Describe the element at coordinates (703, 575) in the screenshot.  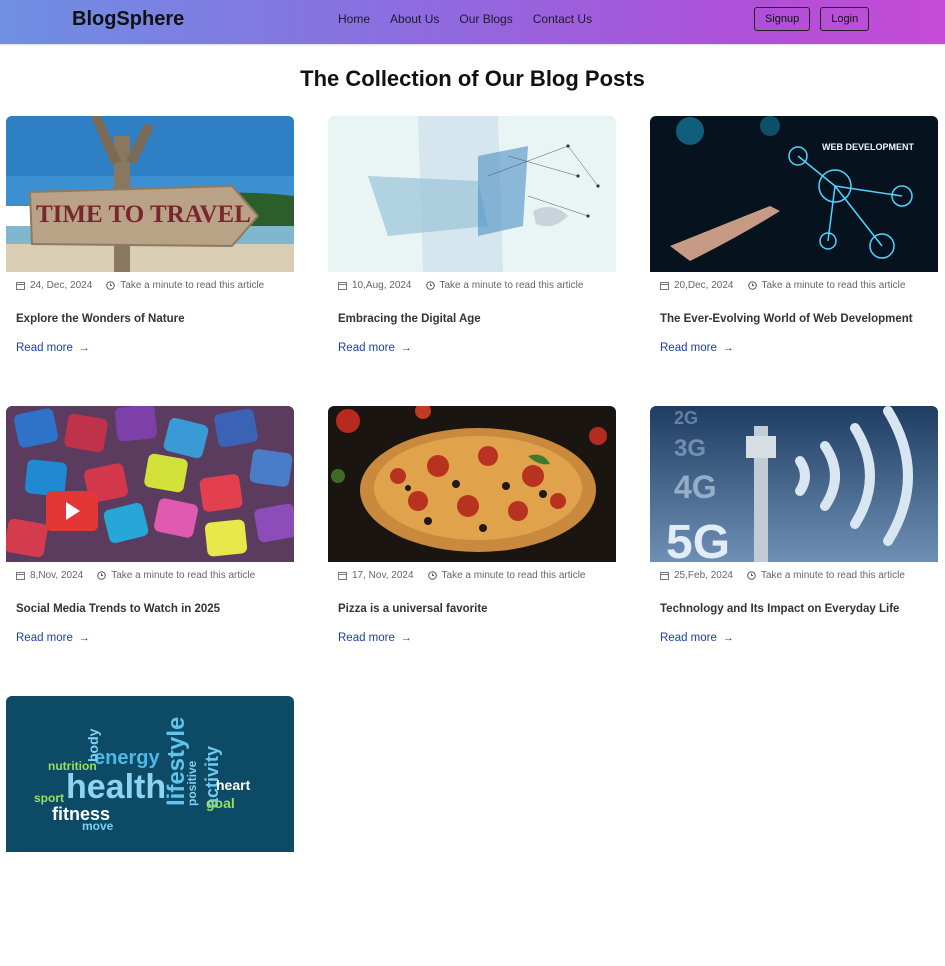
I see `post-date: 25,Feb, 2024` at that location.